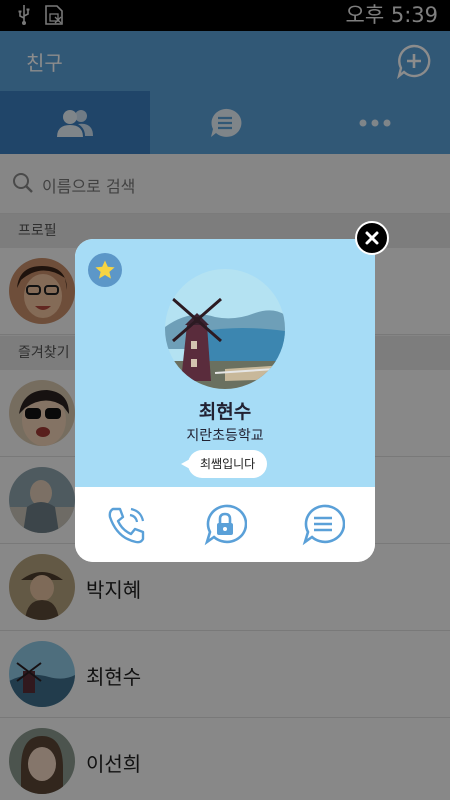  Describe the element at coordinates (225, 525) in the screenshot. I see `secret-chat-icon` at that location.